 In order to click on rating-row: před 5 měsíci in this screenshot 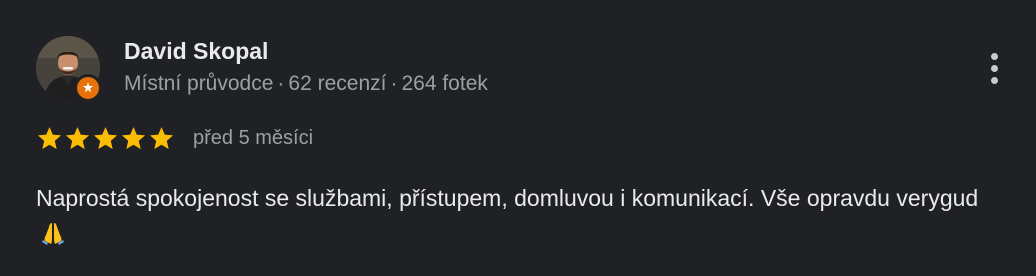, I will do `click(174, 138)`.